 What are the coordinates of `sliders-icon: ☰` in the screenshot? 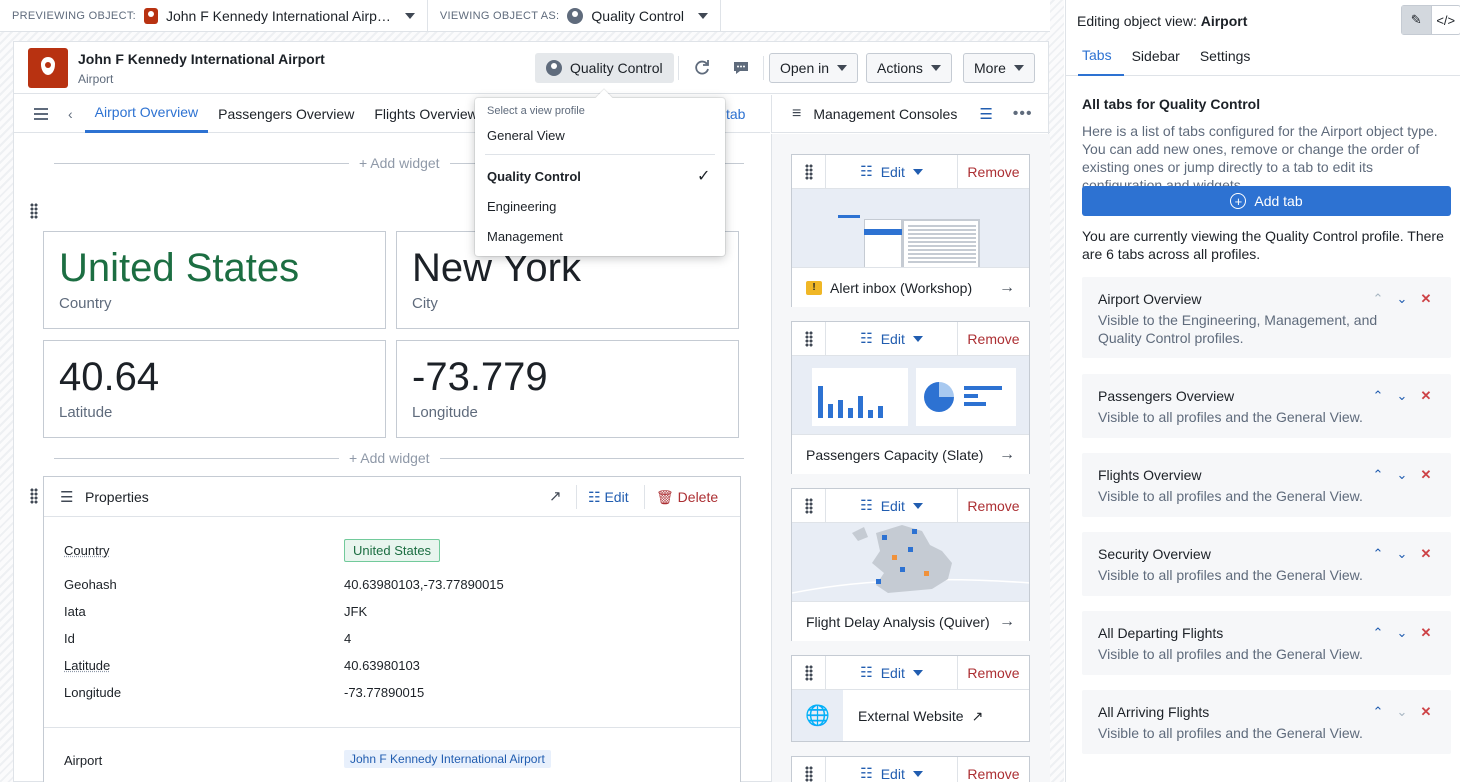 It's located at (985, 114).